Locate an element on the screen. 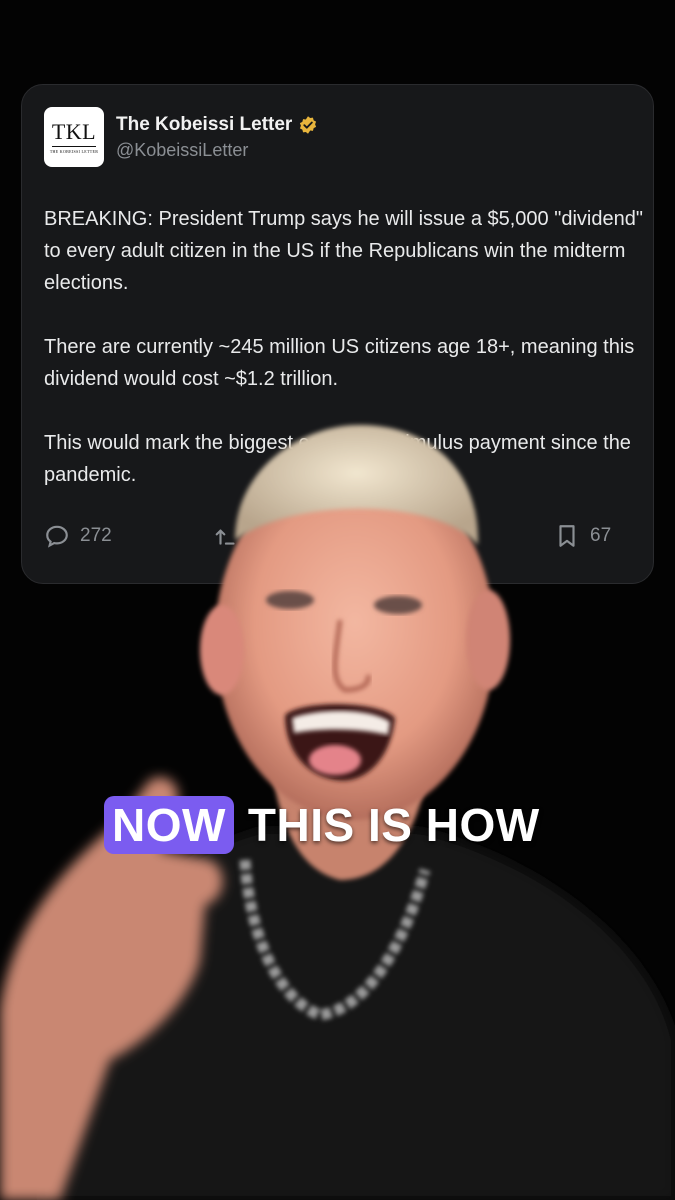 The height and width of the screenshot is (1200, 675). caption-text: THIS IS HOW is located at coordinates (393, 825).